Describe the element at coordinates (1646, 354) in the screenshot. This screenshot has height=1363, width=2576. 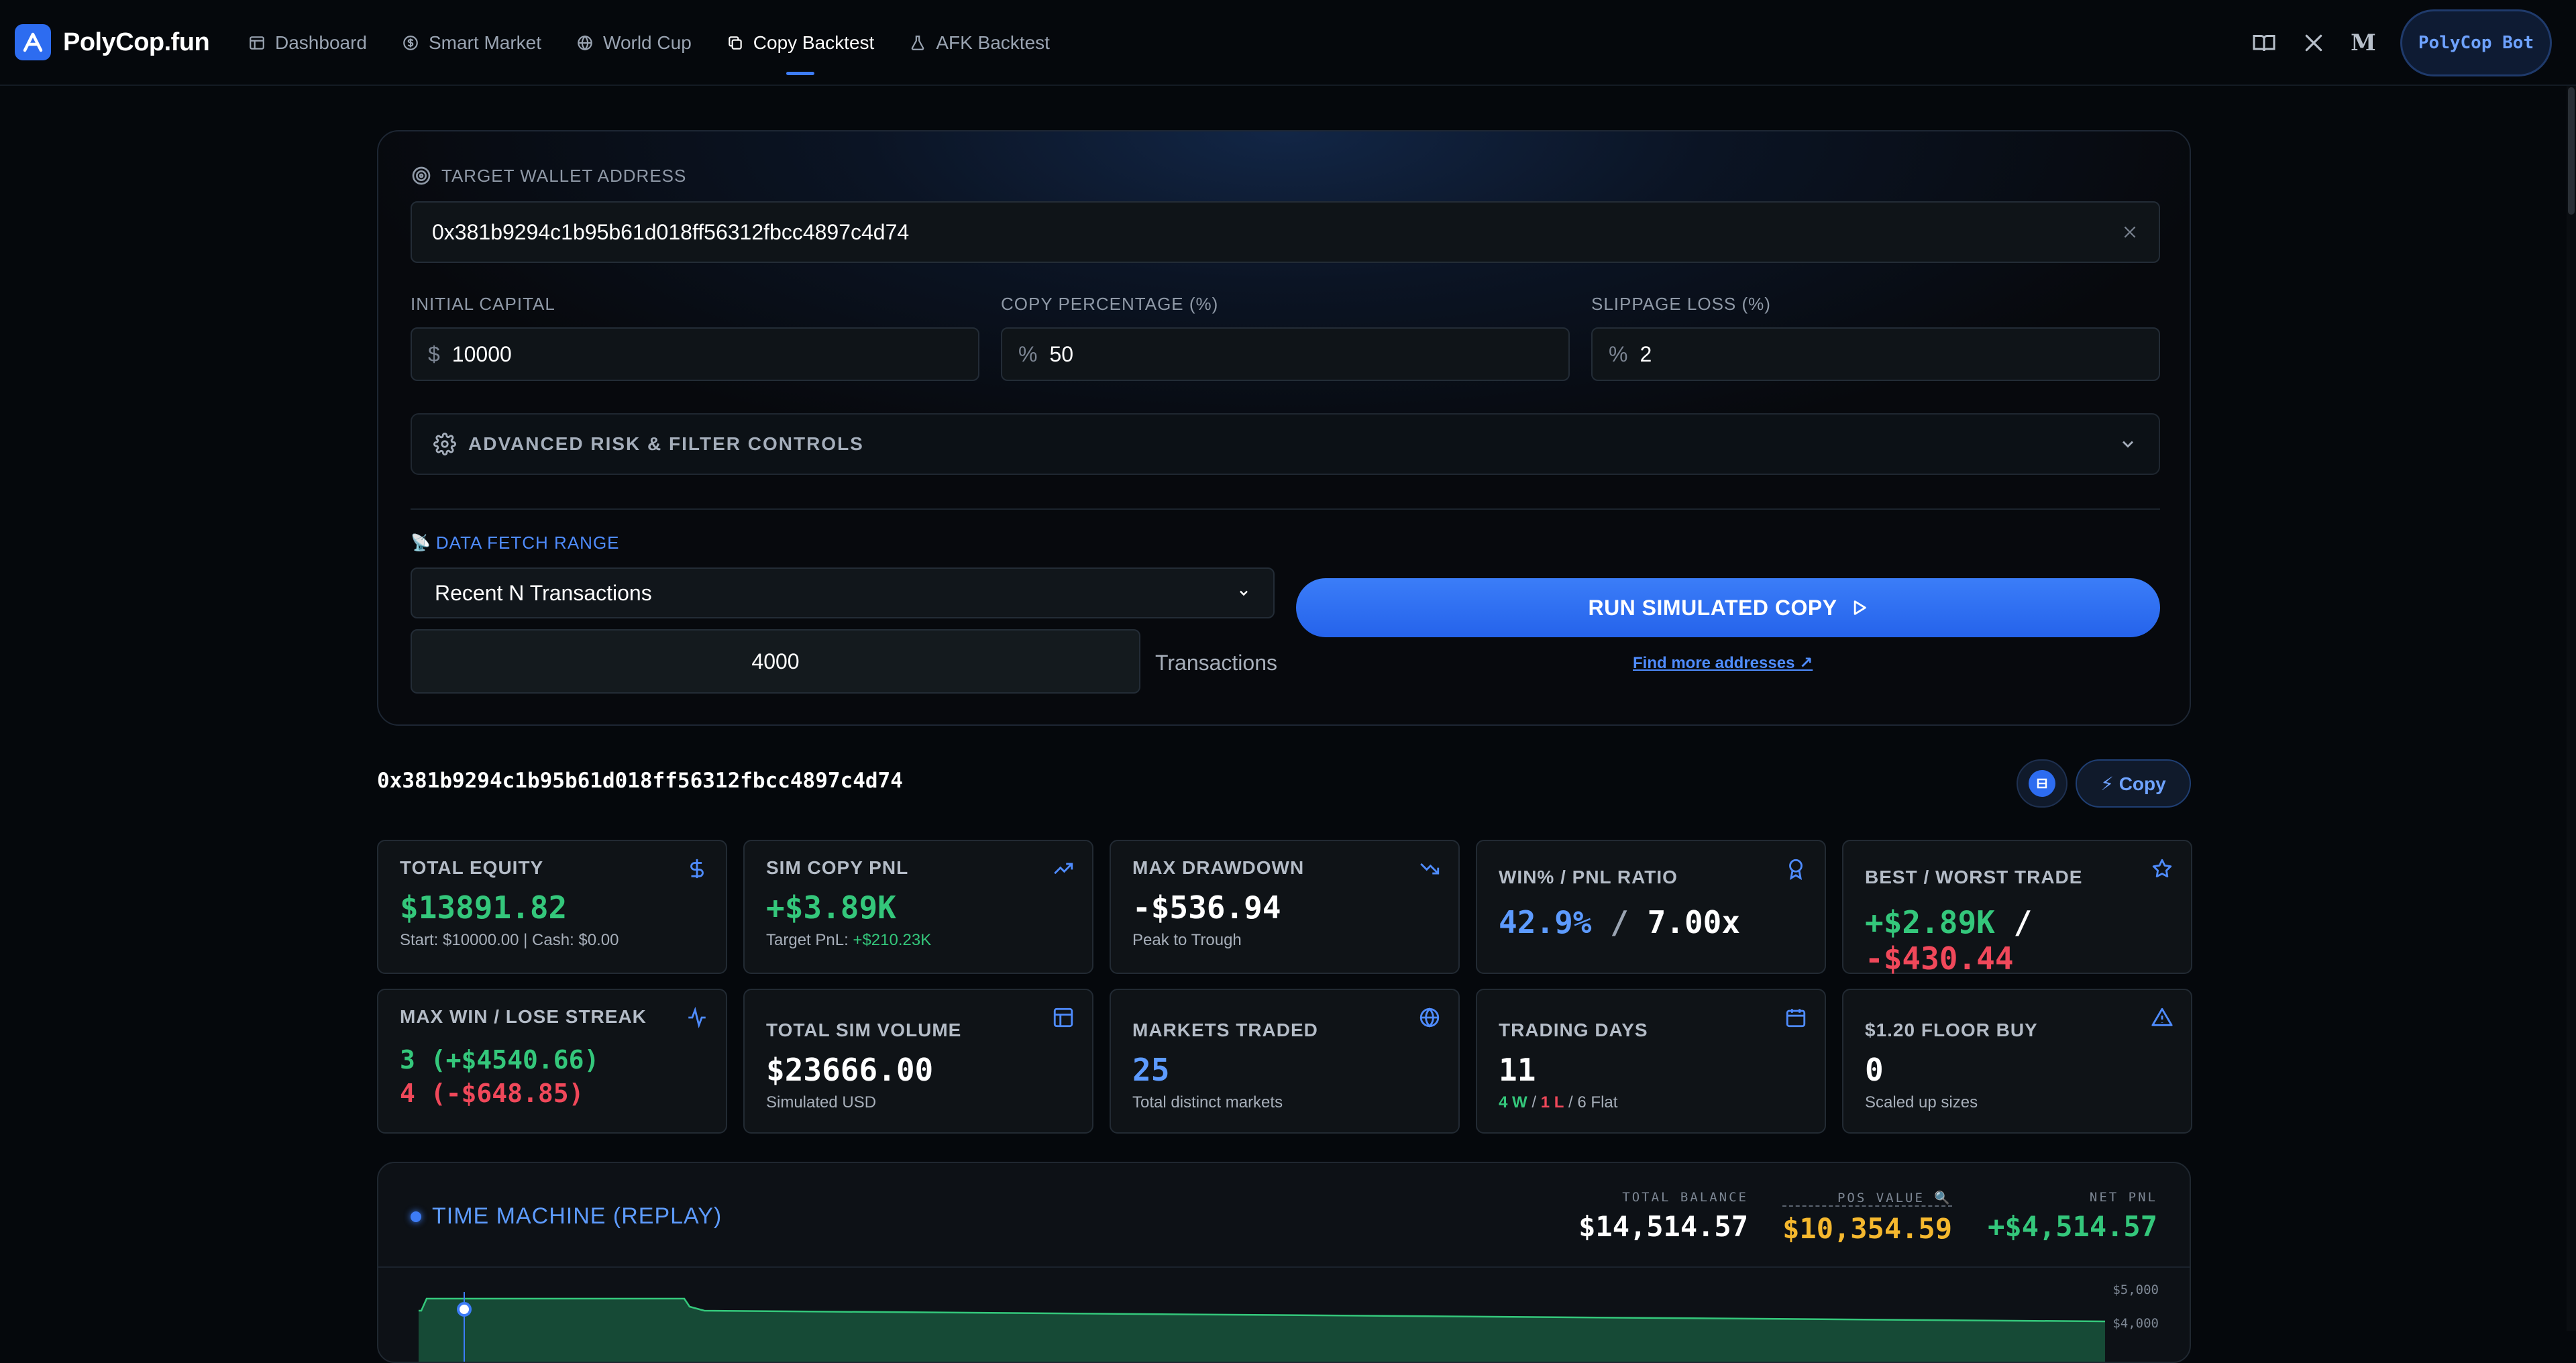
I see `slippage-value: 2` at that location.